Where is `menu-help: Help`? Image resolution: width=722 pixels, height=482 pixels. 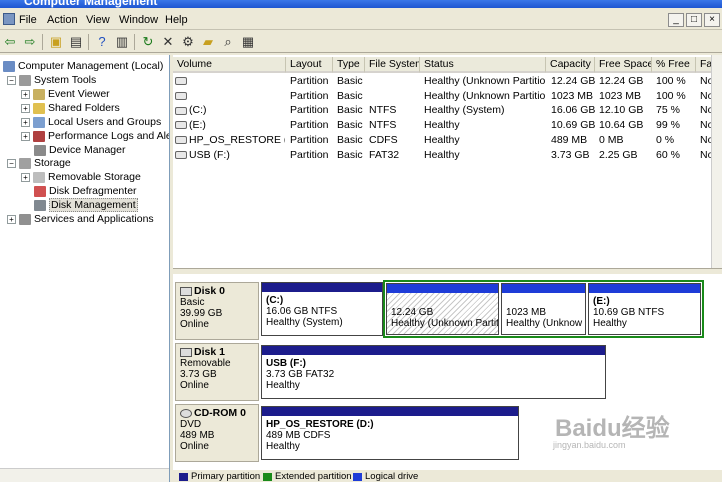 menu-help: Help is located at coordinates (176, 20).